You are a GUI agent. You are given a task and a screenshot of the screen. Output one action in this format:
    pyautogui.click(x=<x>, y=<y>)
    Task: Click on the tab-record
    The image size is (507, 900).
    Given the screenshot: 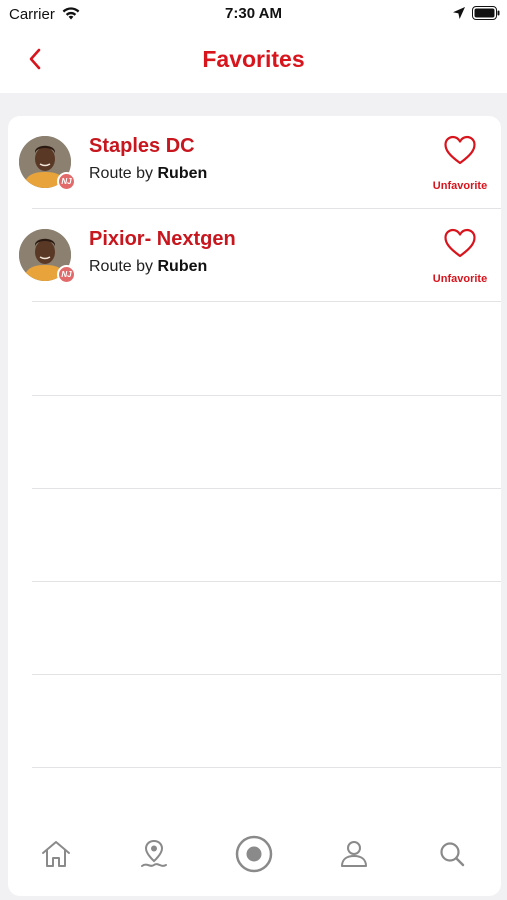 What is the action you would take?
    pyautogui.click(x=254, y=854)
    